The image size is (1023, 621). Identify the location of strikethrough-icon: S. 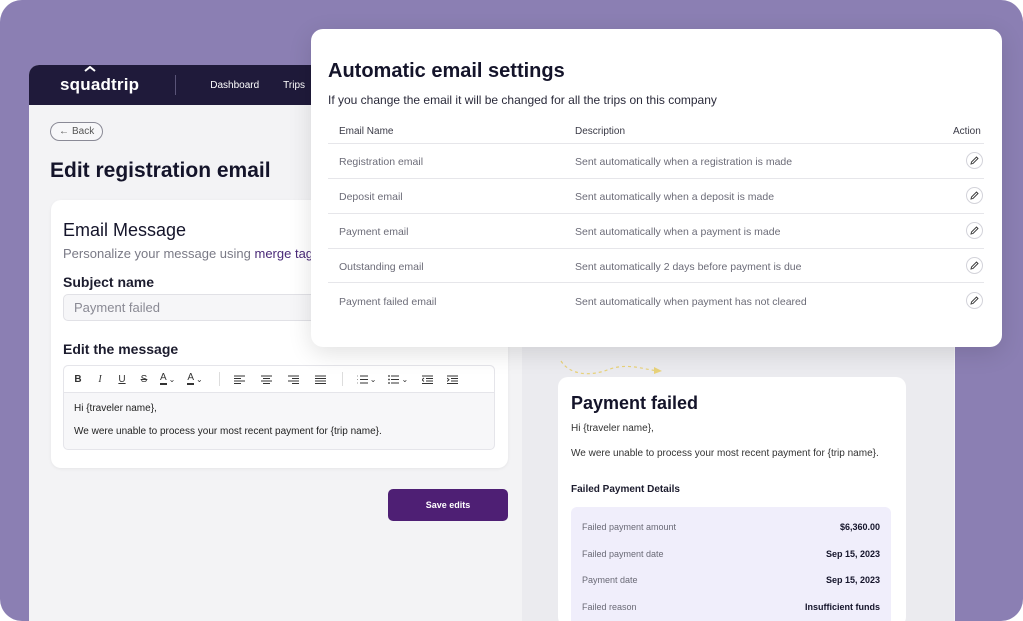
(144, 379).